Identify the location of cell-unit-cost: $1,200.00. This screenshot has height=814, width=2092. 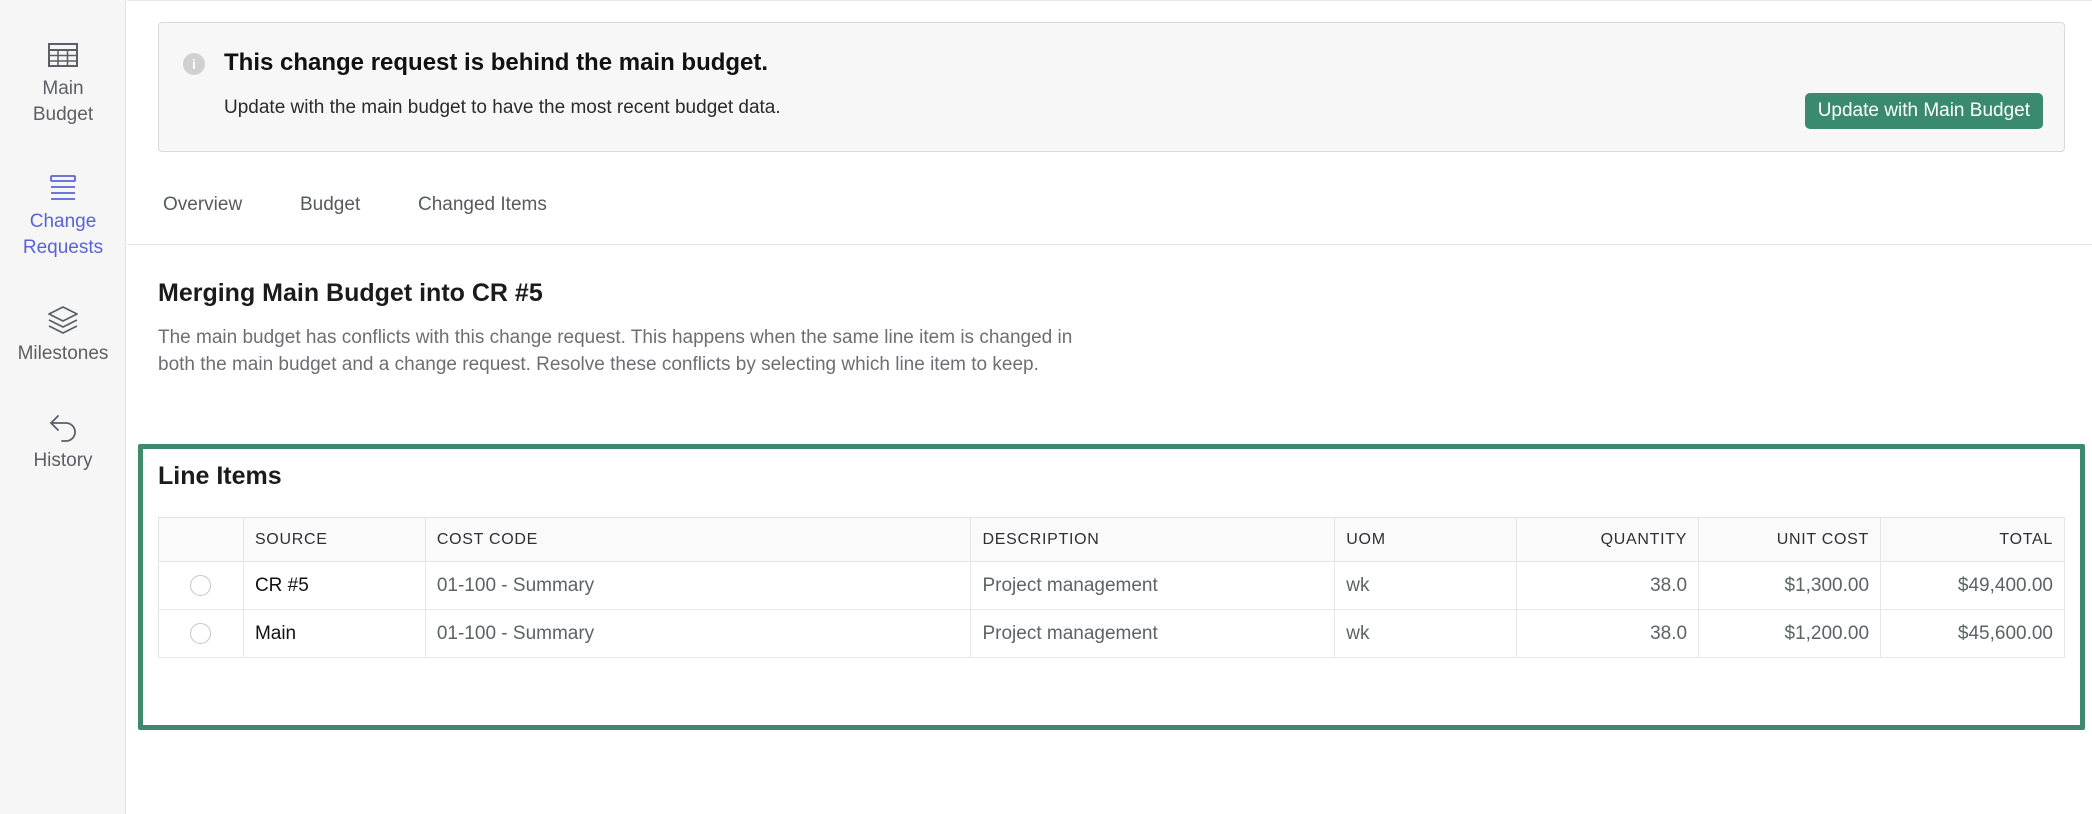
(1790, 633).